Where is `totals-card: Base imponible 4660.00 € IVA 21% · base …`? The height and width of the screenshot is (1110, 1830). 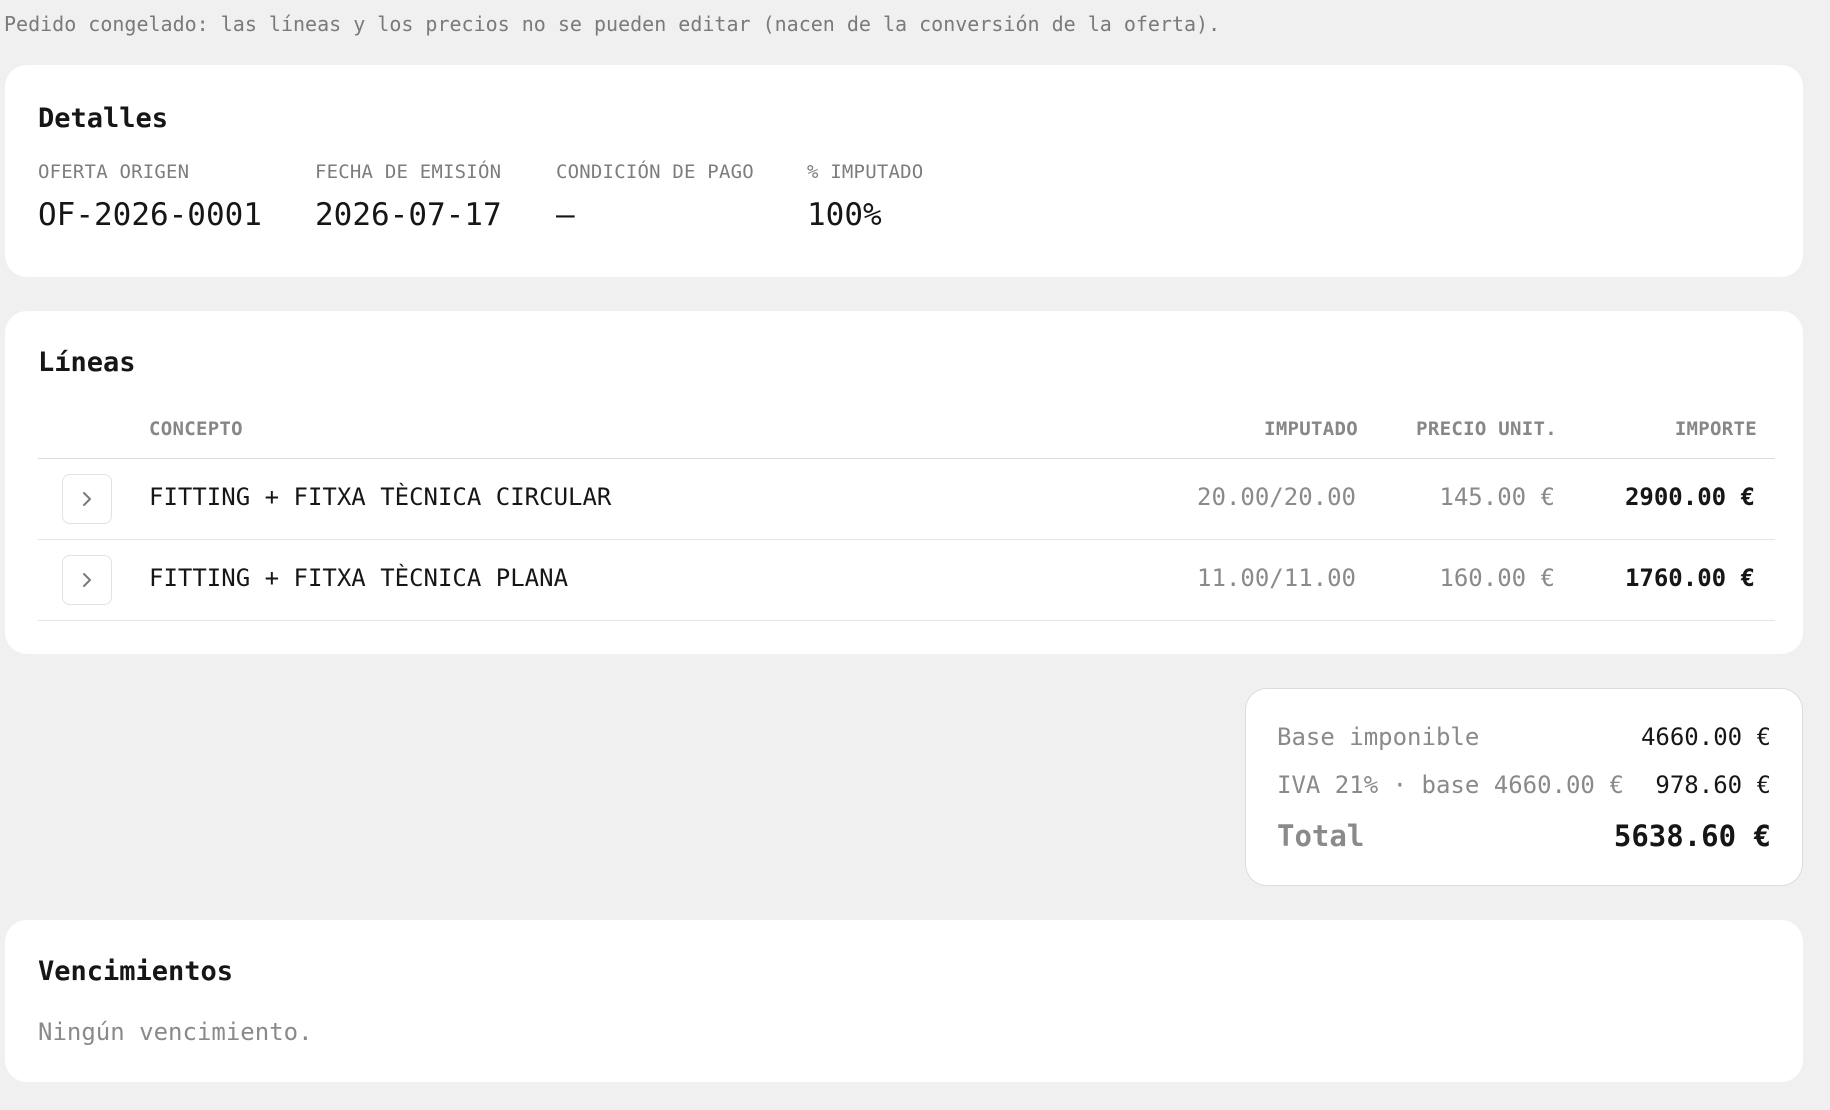
totals-card: Base imponible 4660.00 € IVA 21% · base … is located at coordinates (1524, 787).